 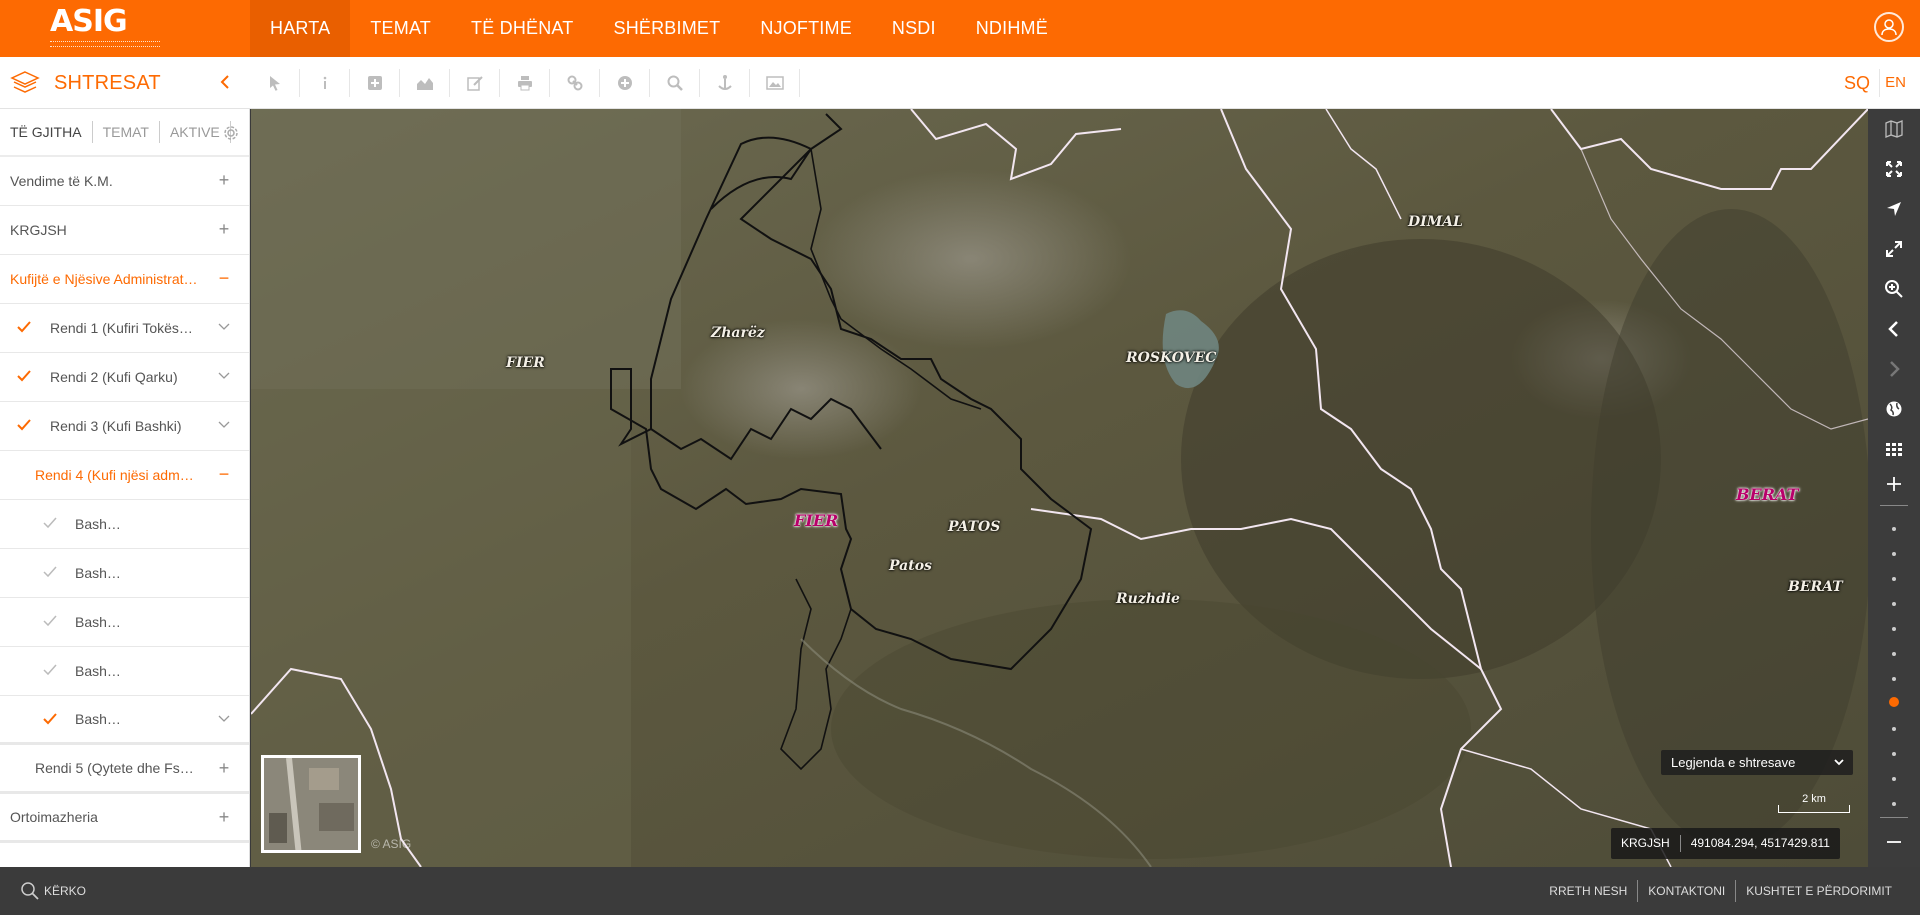 I want to click on search-tool-icon, so click(x=675, y=83).